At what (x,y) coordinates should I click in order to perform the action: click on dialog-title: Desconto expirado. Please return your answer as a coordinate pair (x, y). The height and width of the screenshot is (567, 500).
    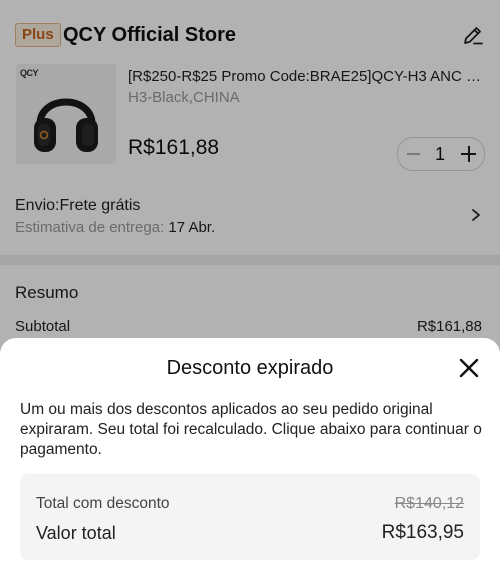
    Looking at the image, I should click on (250, 368).